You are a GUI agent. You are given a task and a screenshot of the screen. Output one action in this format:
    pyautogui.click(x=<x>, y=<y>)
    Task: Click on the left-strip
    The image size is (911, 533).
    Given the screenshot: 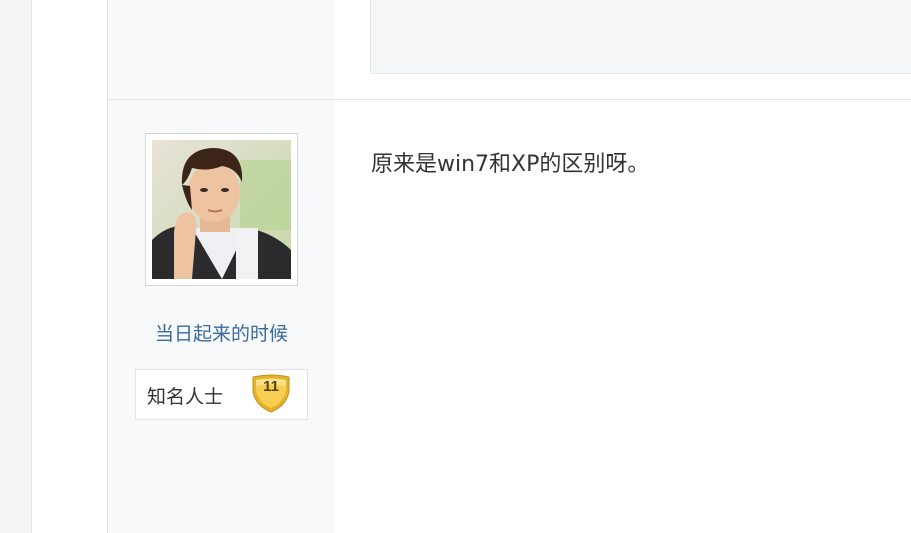 What is the action you would take?
    pyautogui.click(x=70, y=266)
    